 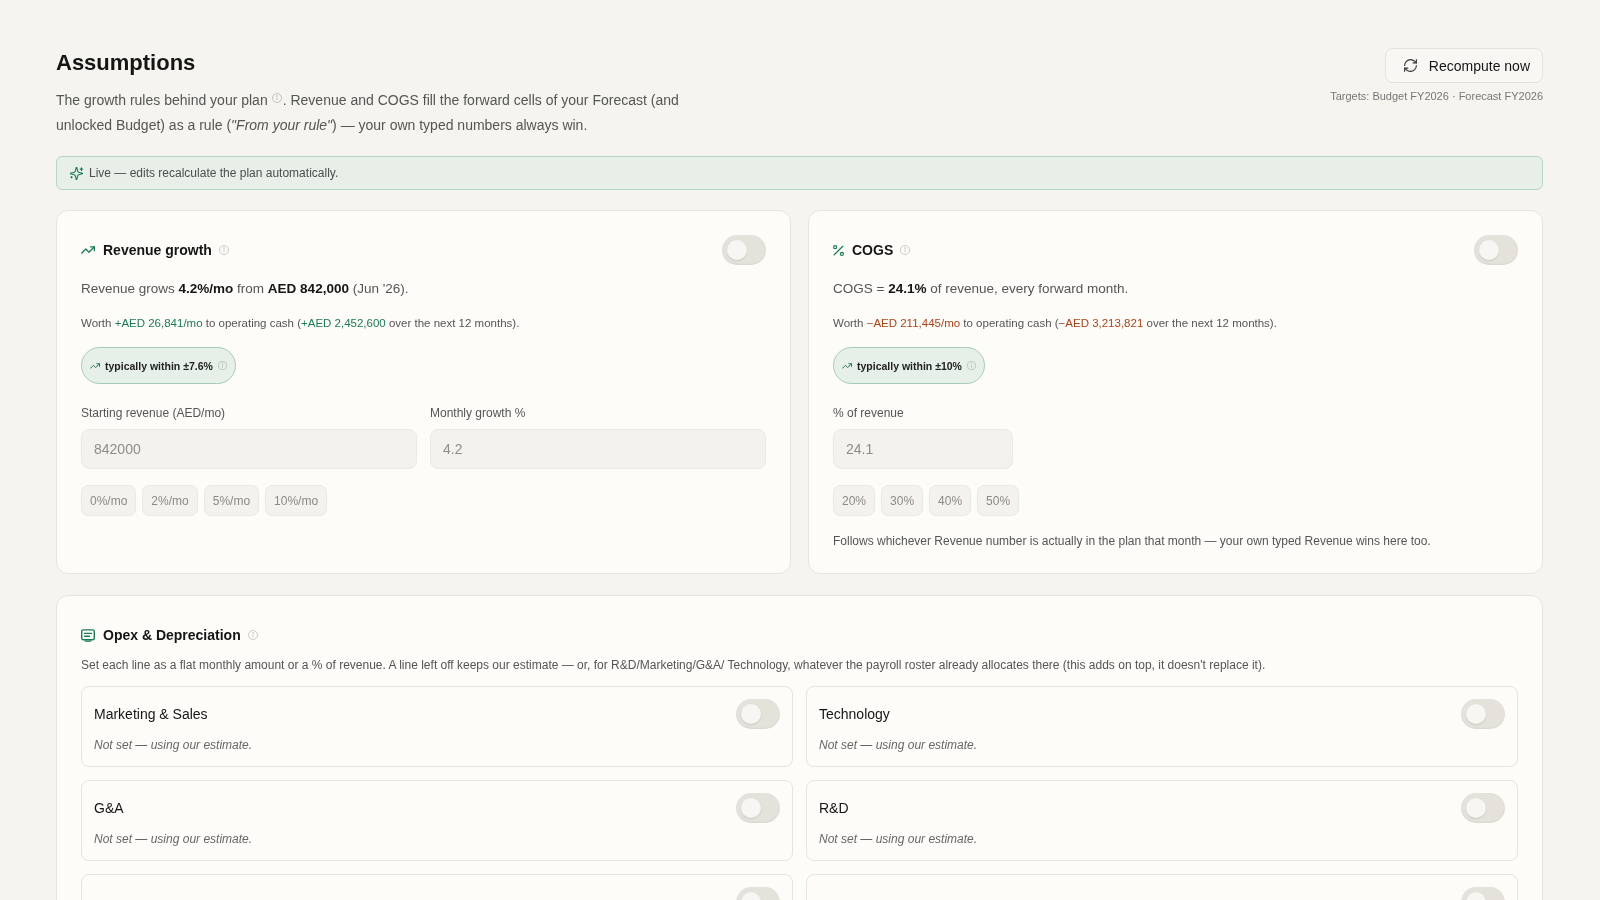 What do you see at coordinates (480, 100) in the screenshot?
I see `description-text: . Revenue and COGS fill the forward cells of your Forecast (and` at bounding box center [480, 100].